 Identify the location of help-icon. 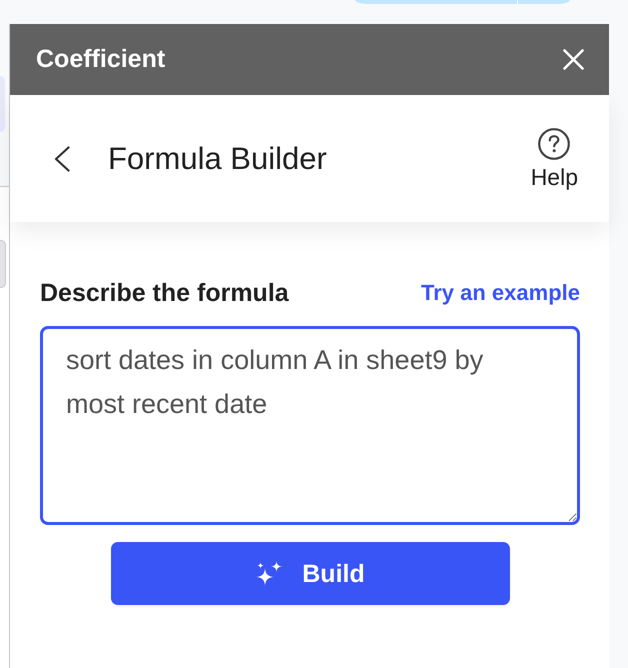
(554, 144).